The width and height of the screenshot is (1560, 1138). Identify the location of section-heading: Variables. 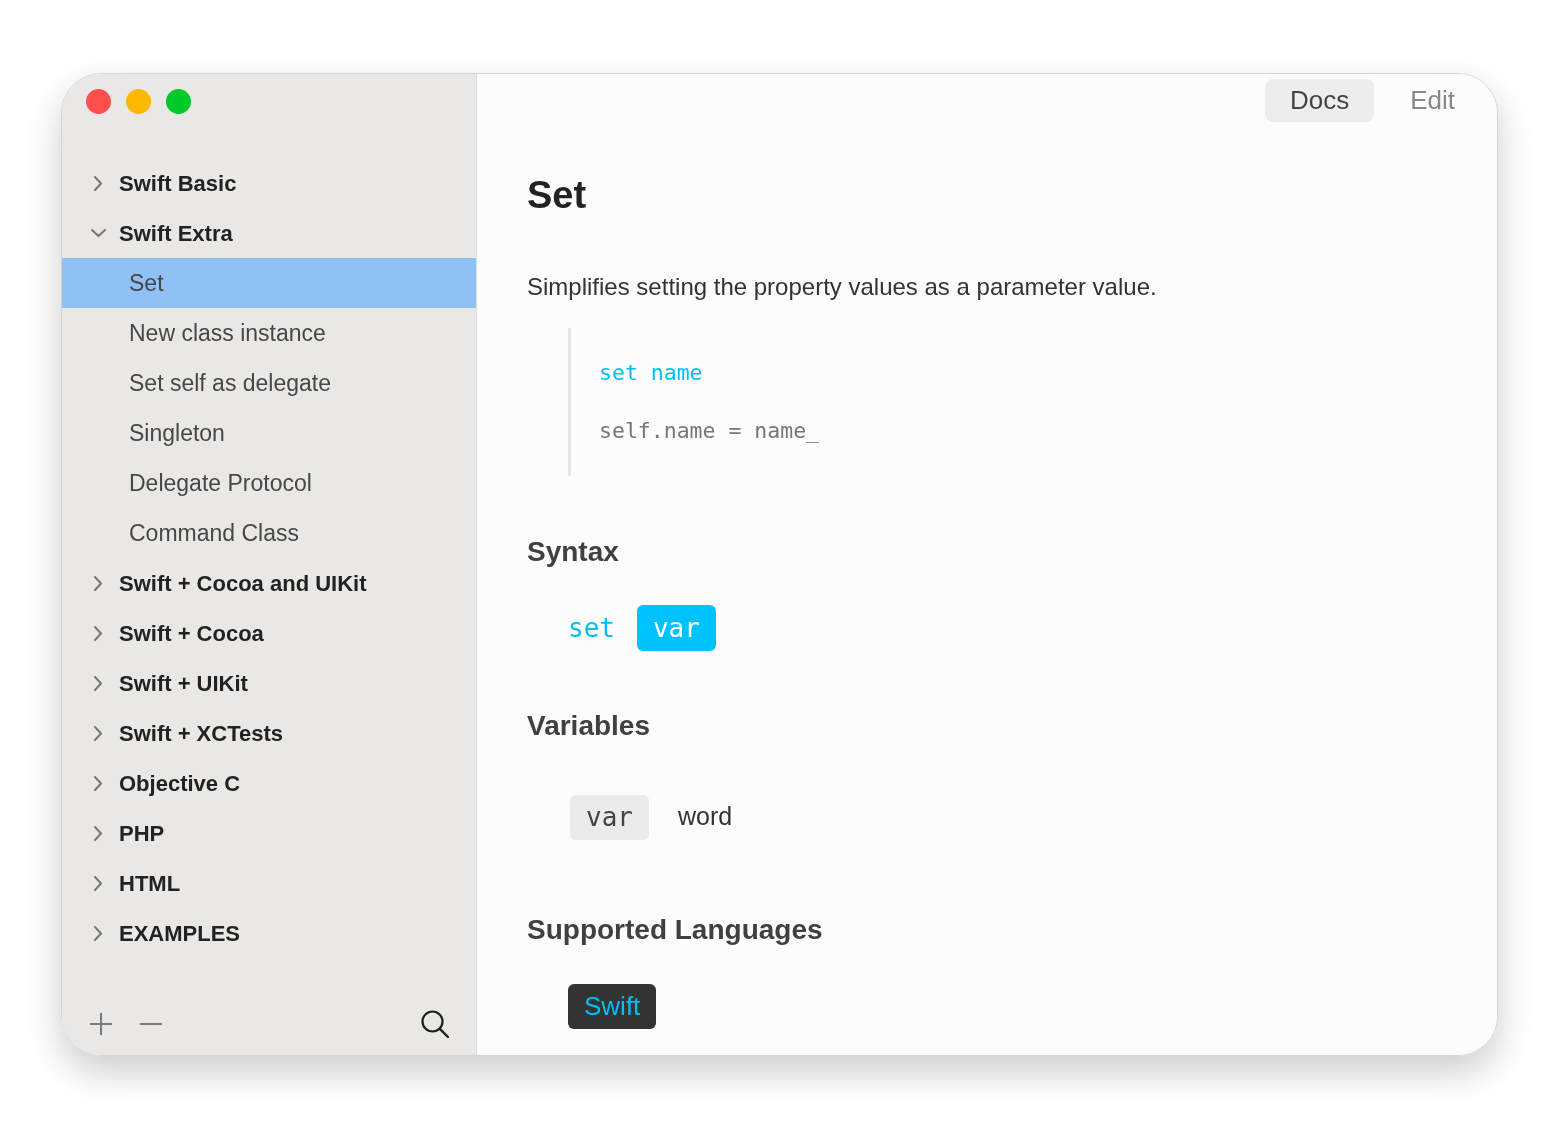
(588, 726).